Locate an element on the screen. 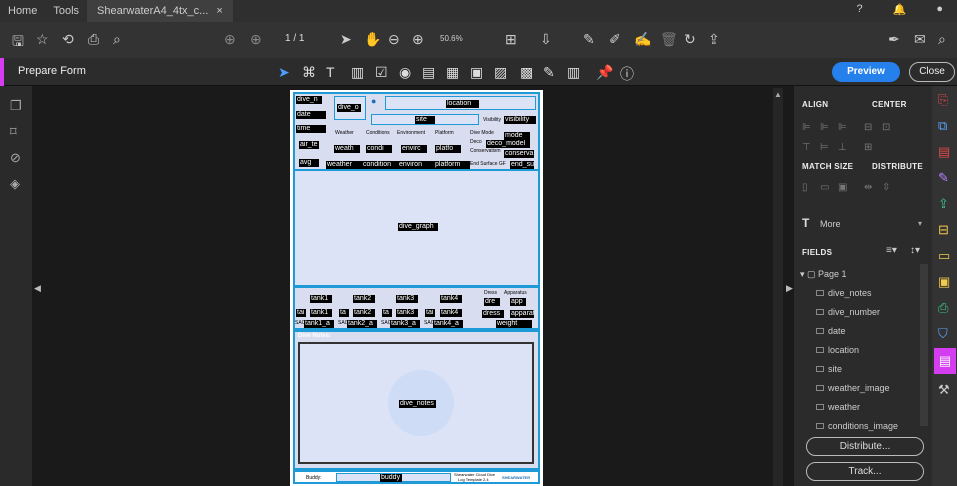 This screenshot has width=957, height=486. field-item-site: site is located at coordinates (829, 369).